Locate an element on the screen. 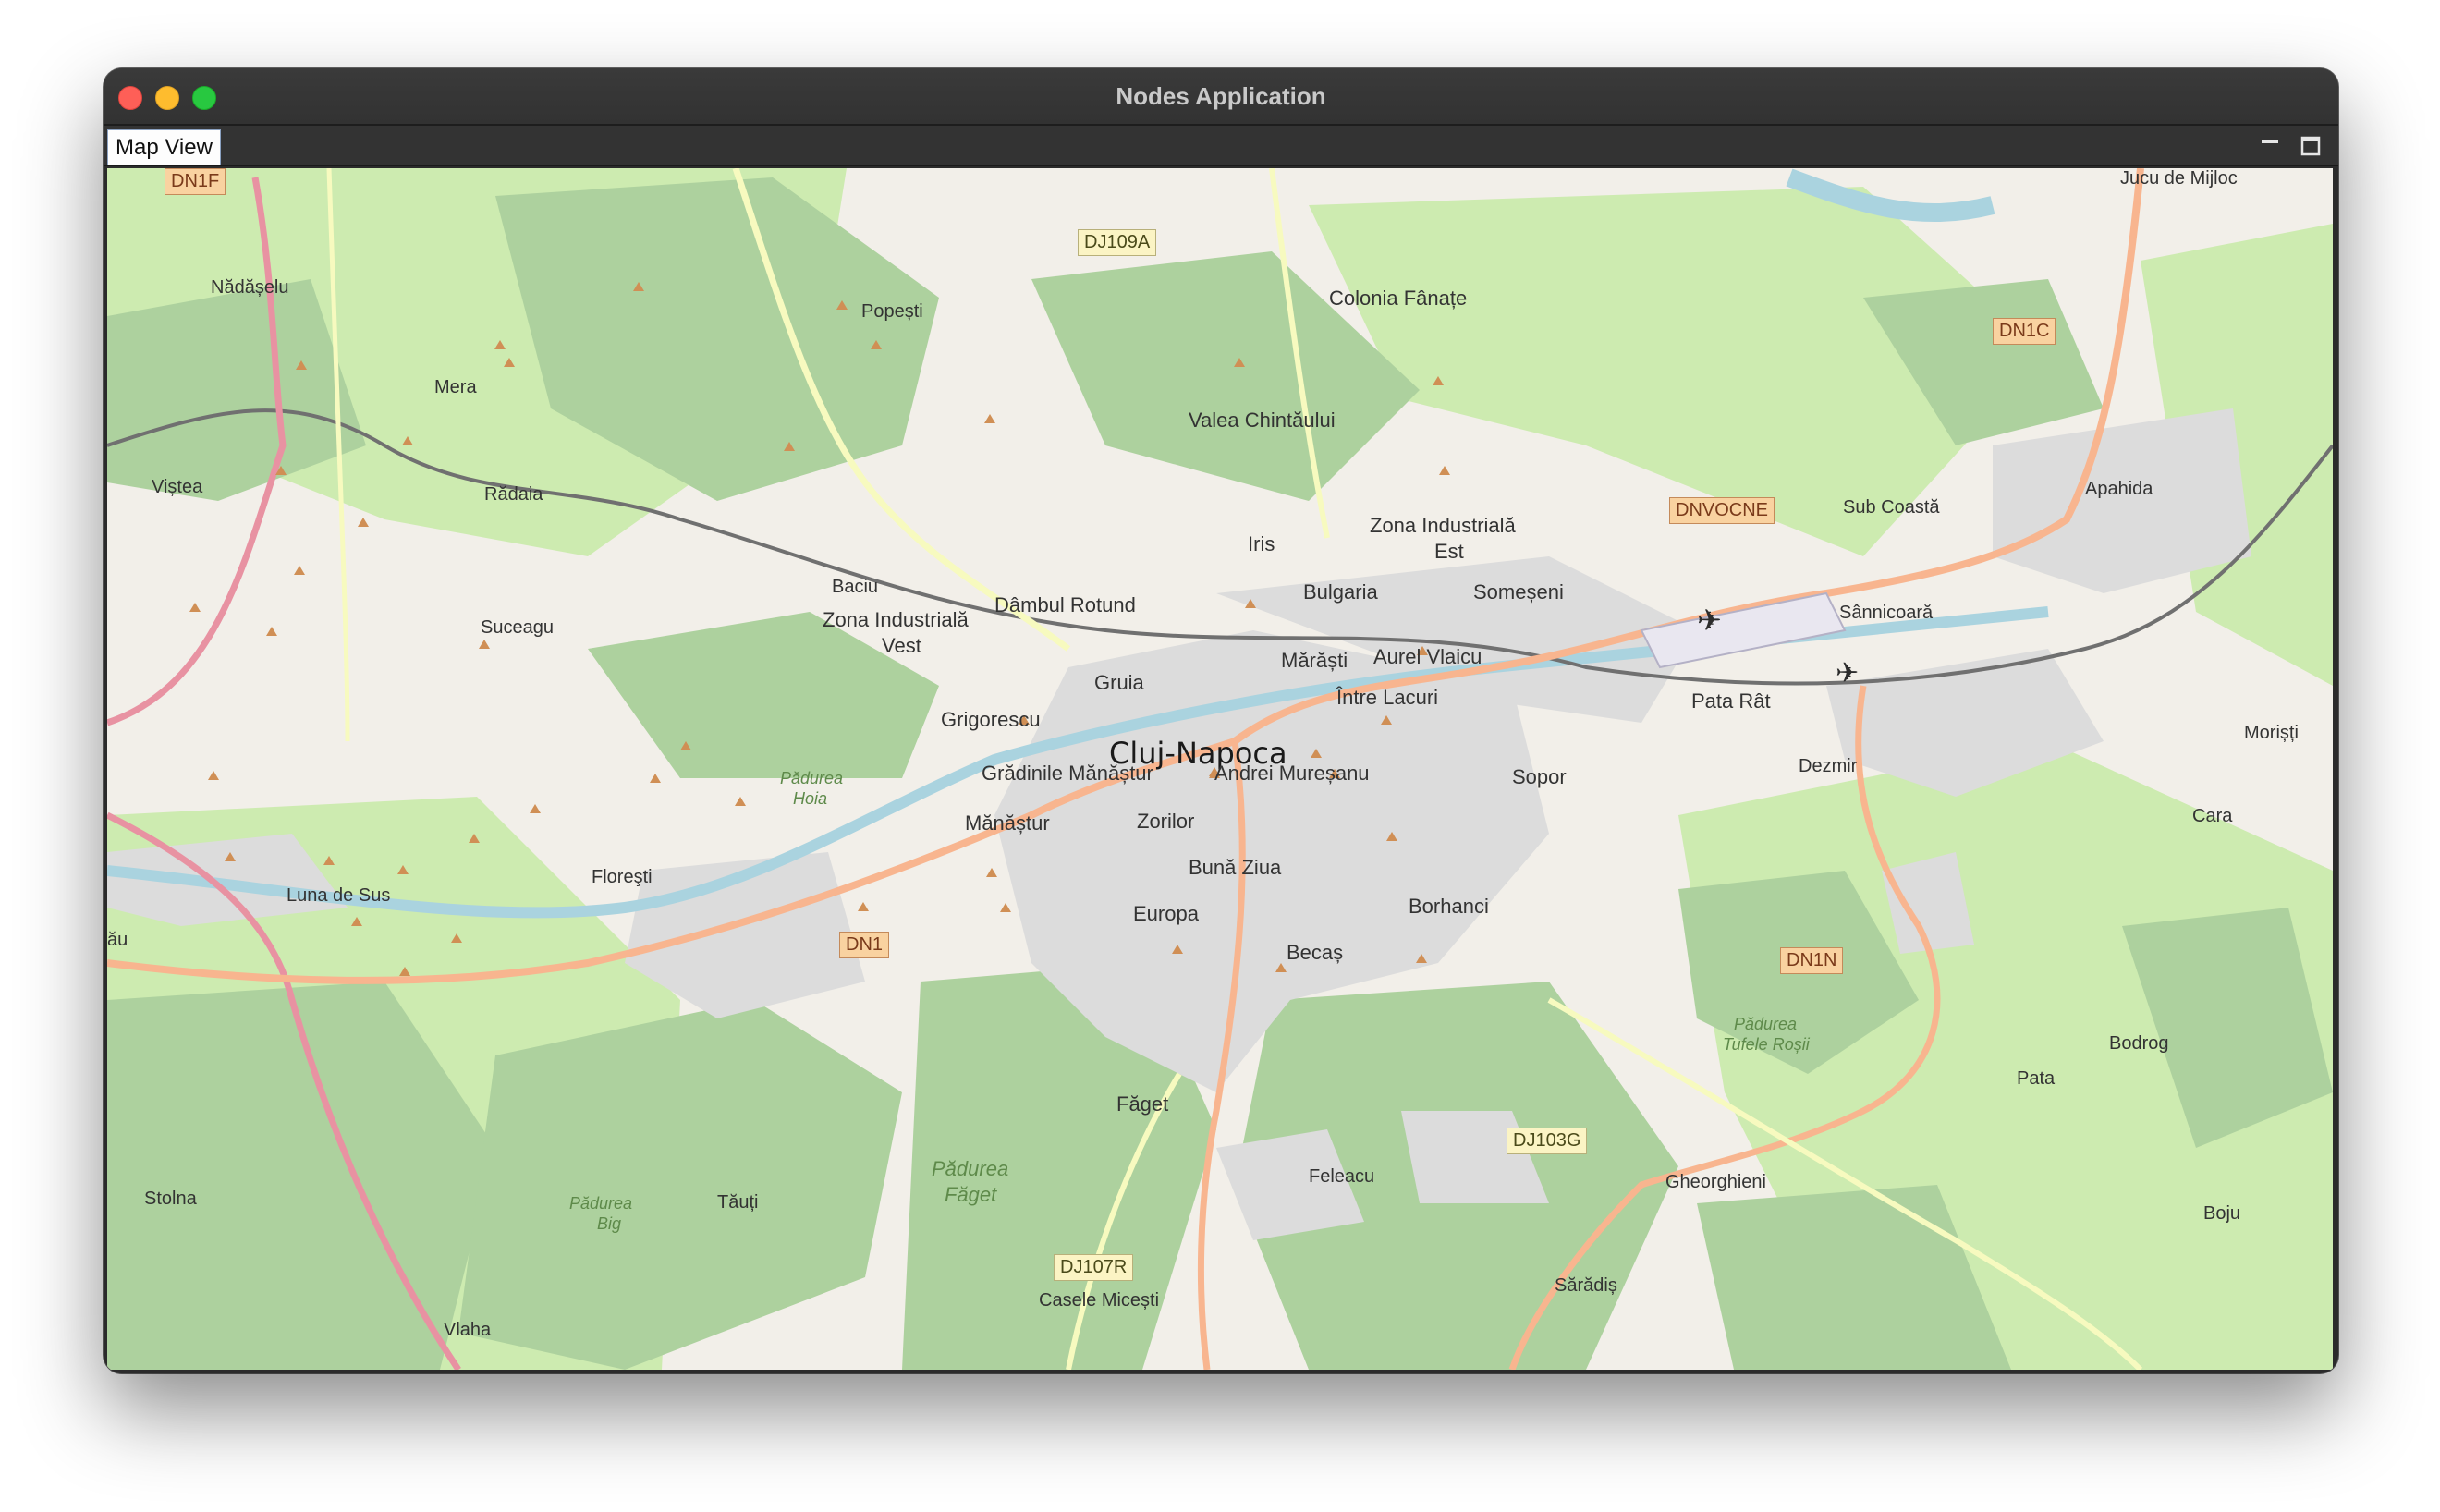  place-label: Suceagu is located at coordinates (517, 628).